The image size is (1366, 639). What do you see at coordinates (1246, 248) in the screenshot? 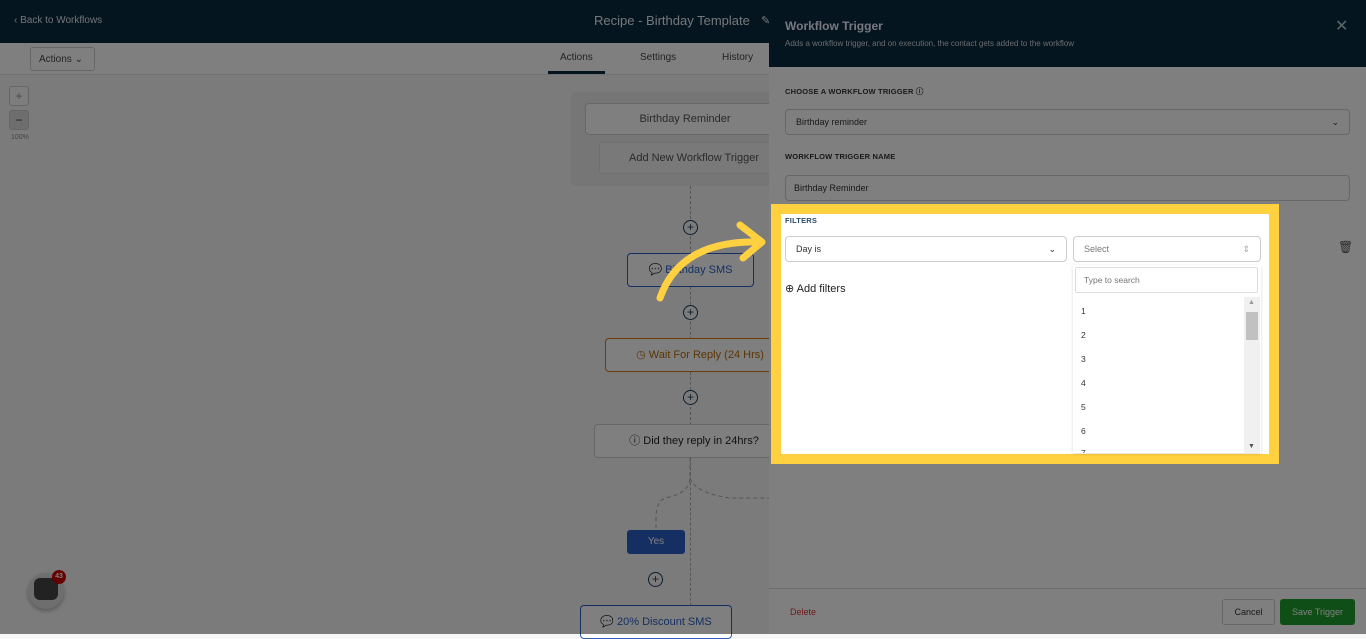
I see `updown-icon: ⇕` at bounding box center [1246, 248].